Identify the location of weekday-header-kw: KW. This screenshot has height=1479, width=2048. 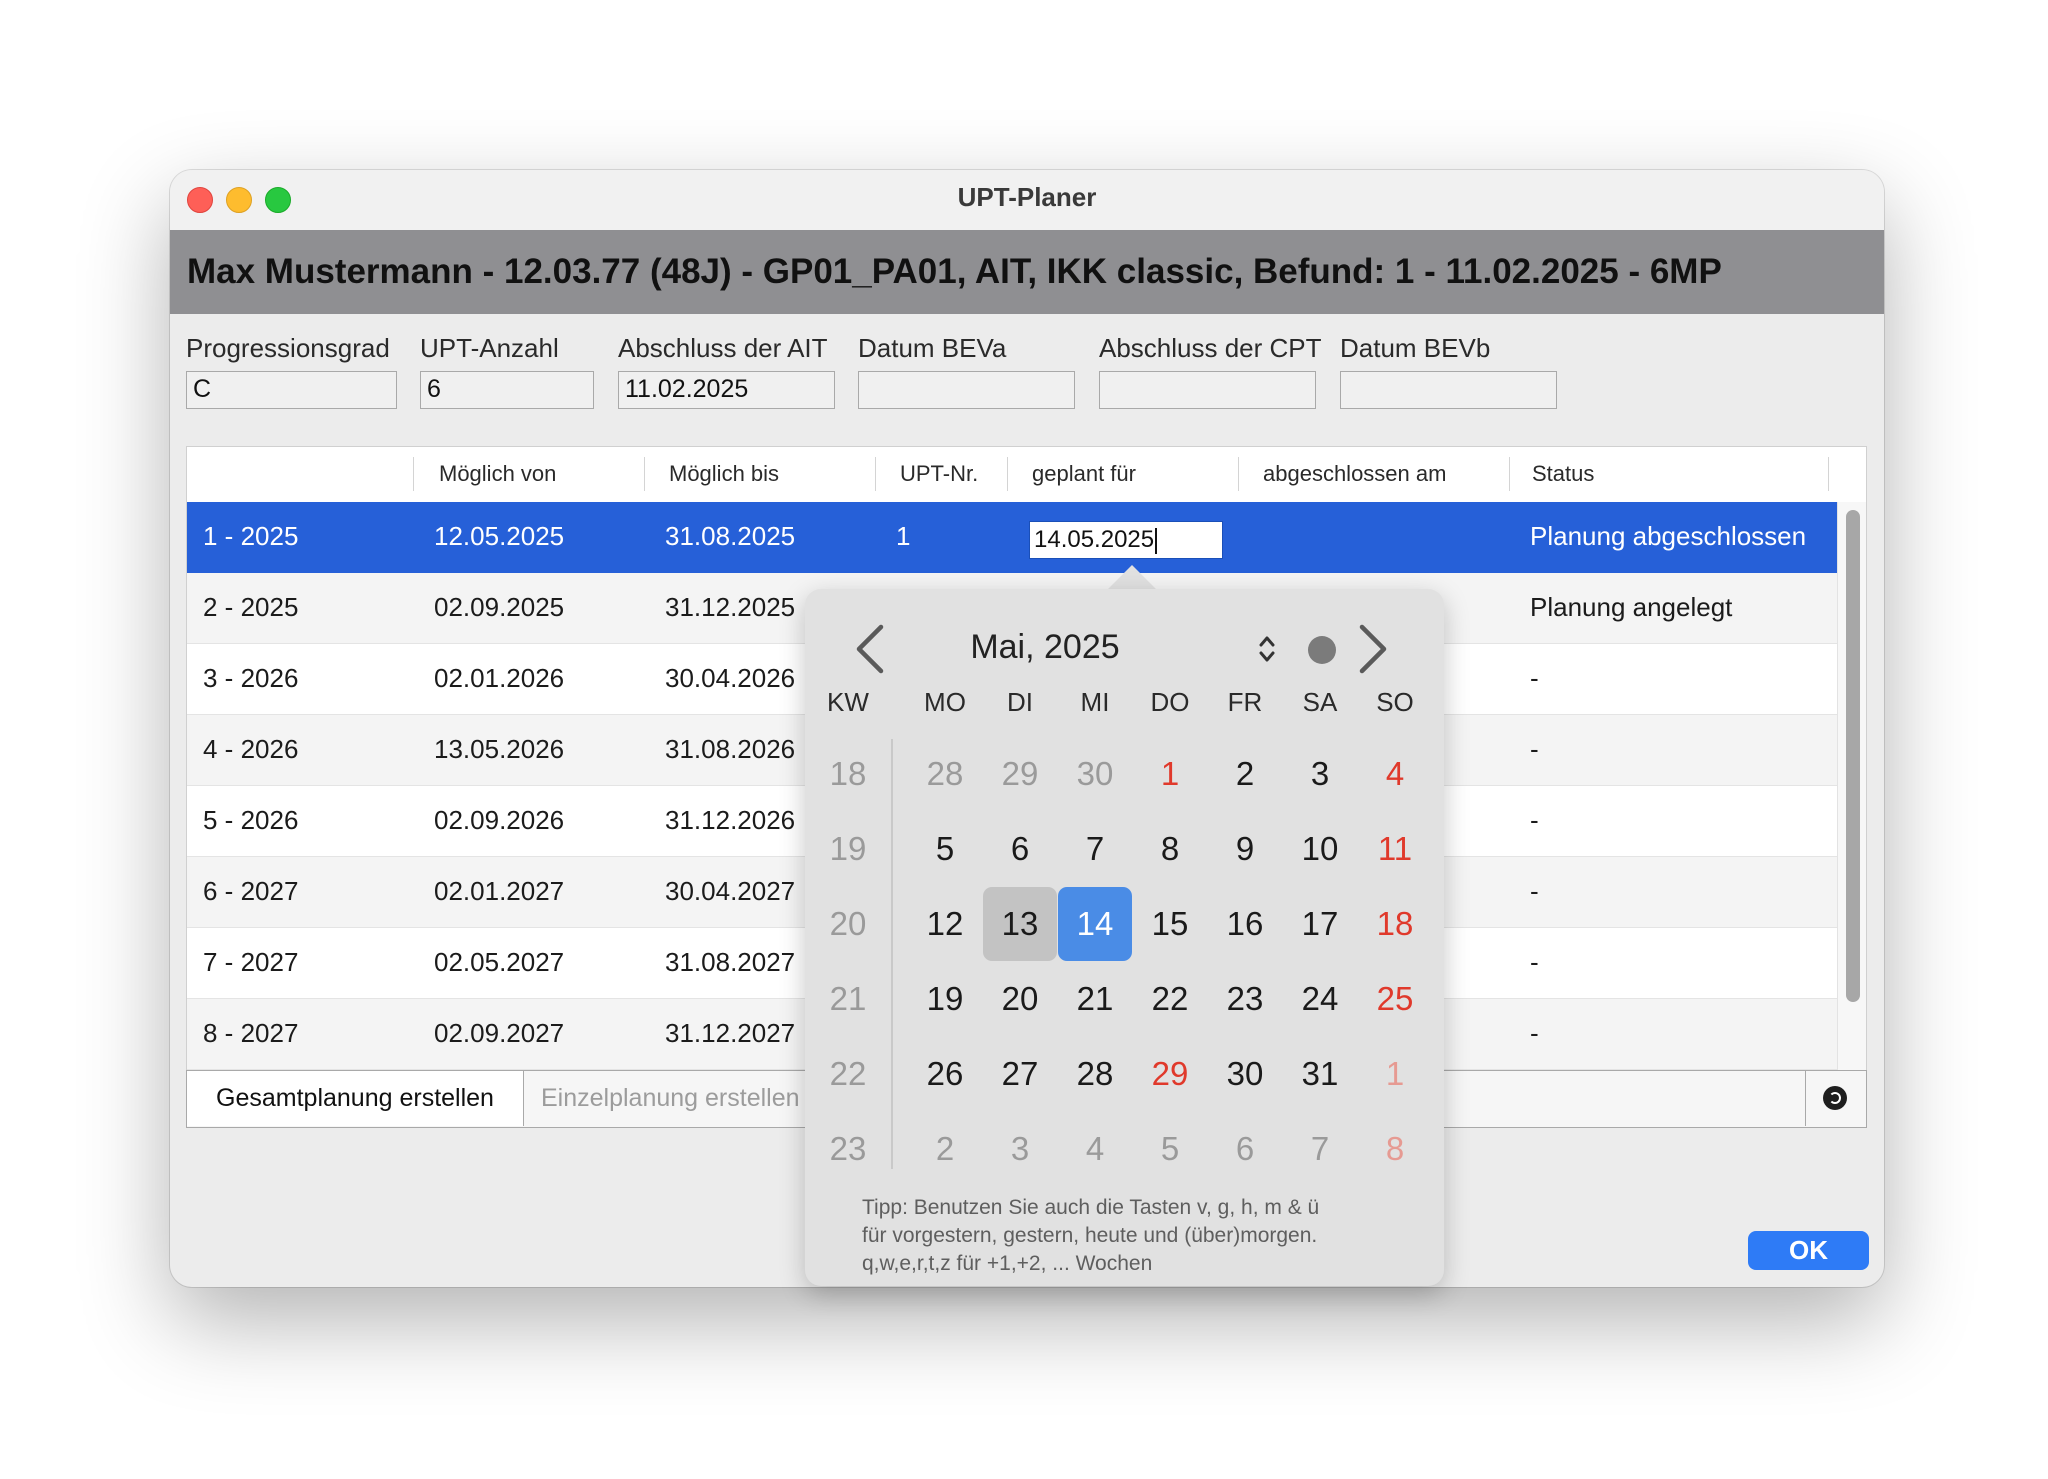
(848, 702).